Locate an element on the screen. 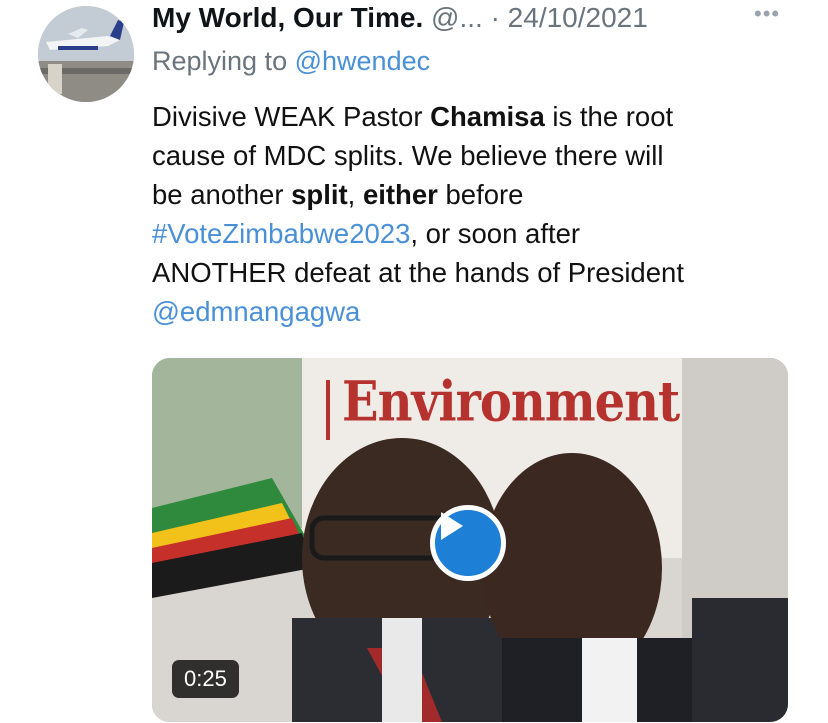 The height and width of the screenshot is (723, 828). replying-mention-link: @hwendec is located at coordinates (363, 61).